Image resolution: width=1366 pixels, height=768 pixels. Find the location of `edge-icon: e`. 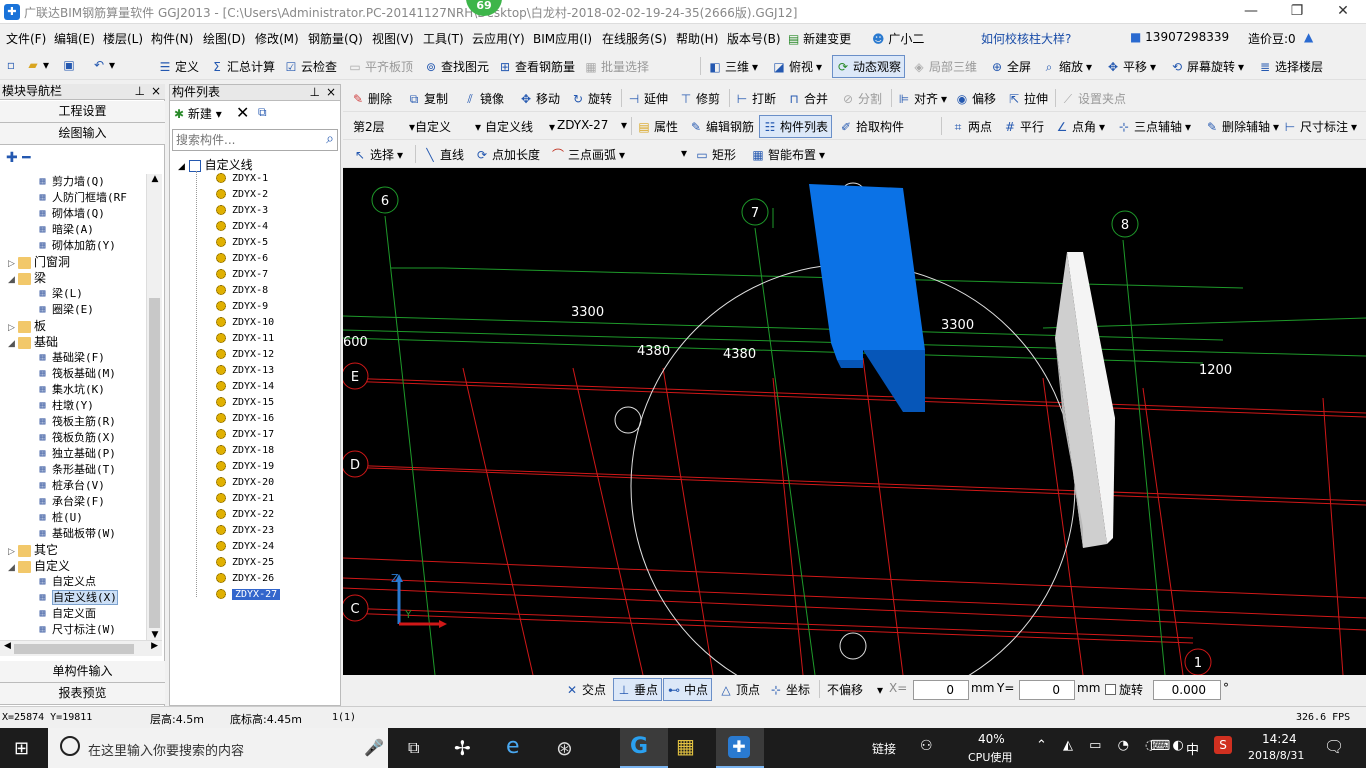

edge-icon: e is located at coordinates (513, 746).